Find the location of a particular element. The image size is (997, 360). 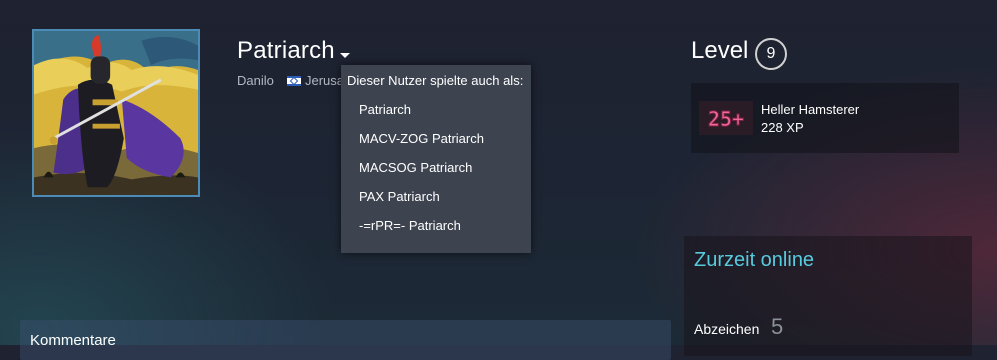

badge-icon: 25+ is located at coordinates (726, 118).